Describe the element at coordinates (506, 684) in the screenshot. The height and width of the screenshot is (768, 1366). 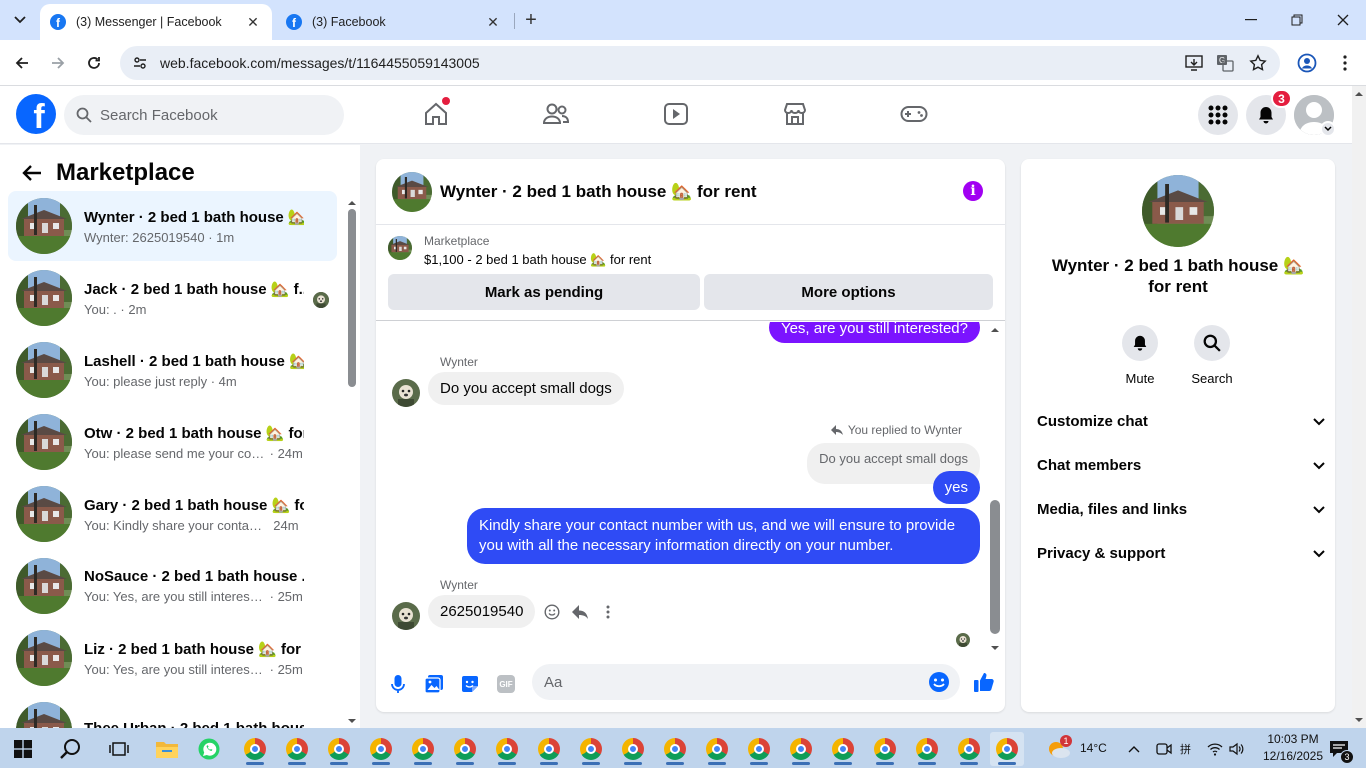
I see `gif-icon: GIF` at that location.